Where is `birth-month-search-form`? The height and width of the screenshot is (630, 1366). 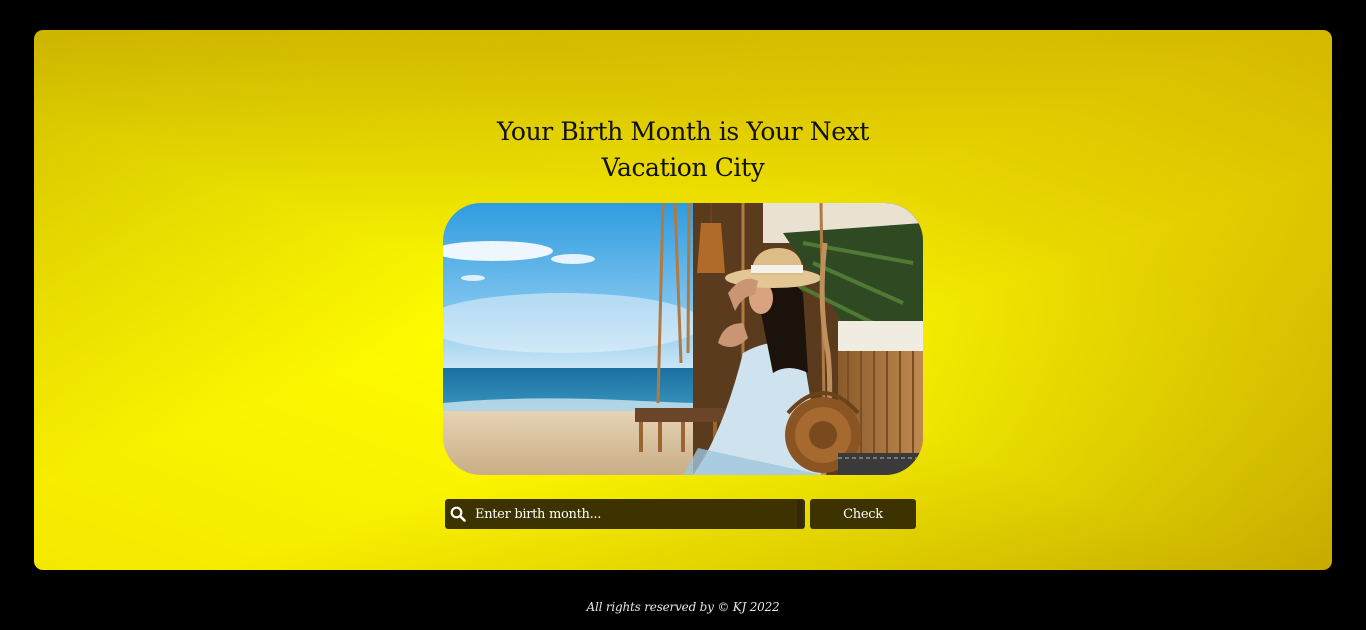
birth-month-search-form is located at coordinates (625, 514).